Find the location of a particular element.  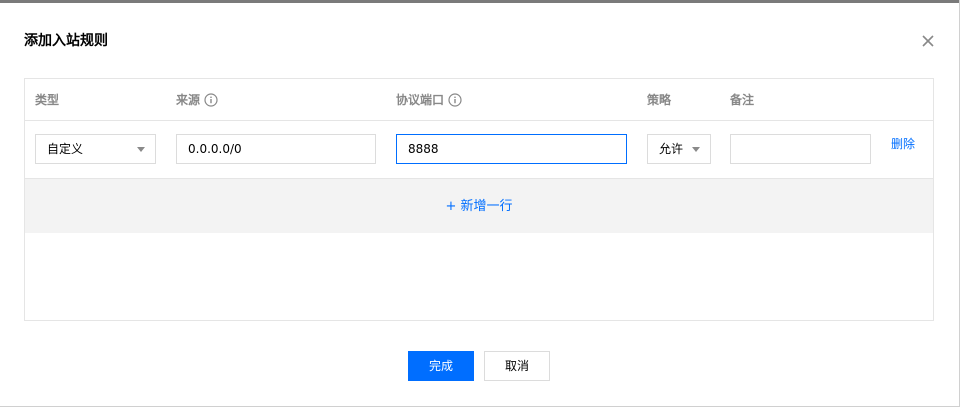

column-header-policy: 策略 is located at coordinates (659, 100).